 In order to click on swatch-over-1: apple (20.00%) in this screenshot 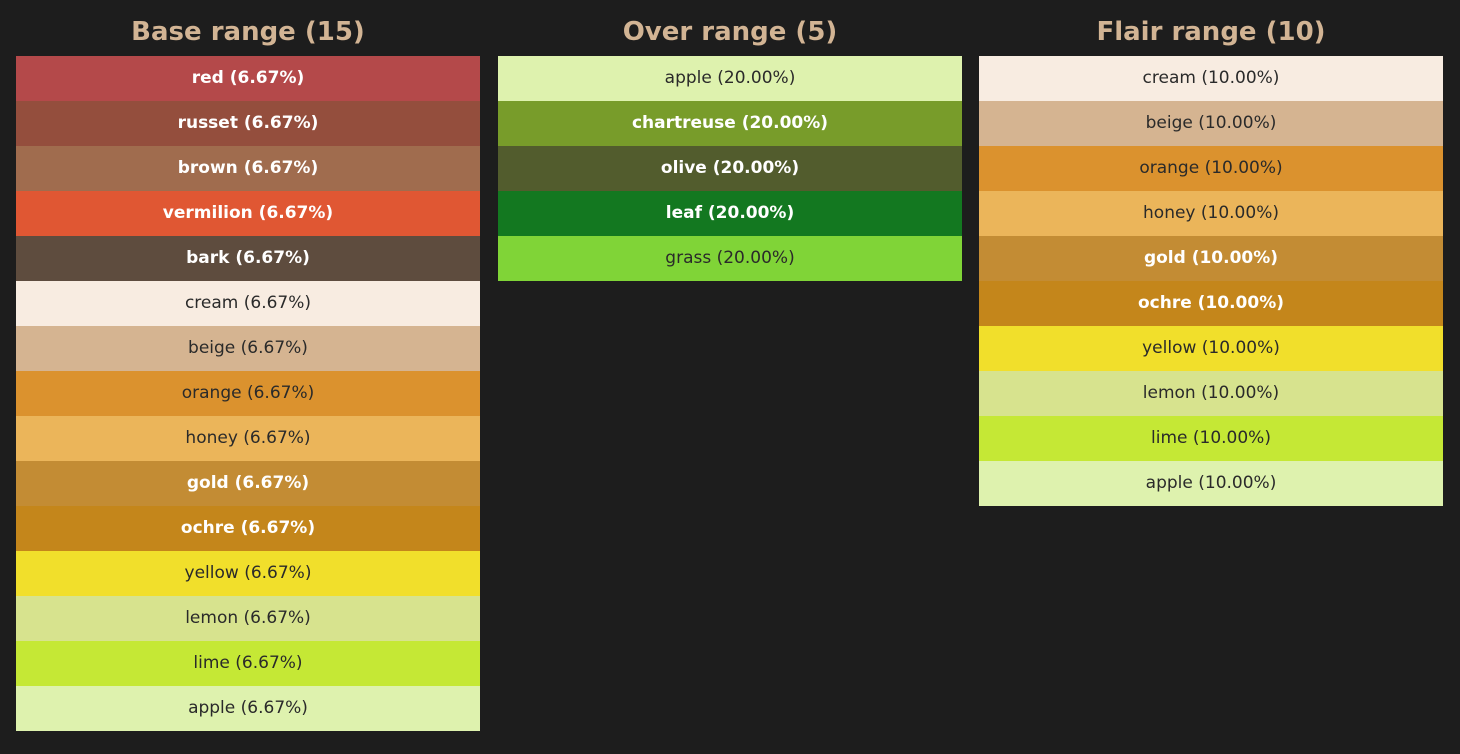, I will do `click(730, 78)`.